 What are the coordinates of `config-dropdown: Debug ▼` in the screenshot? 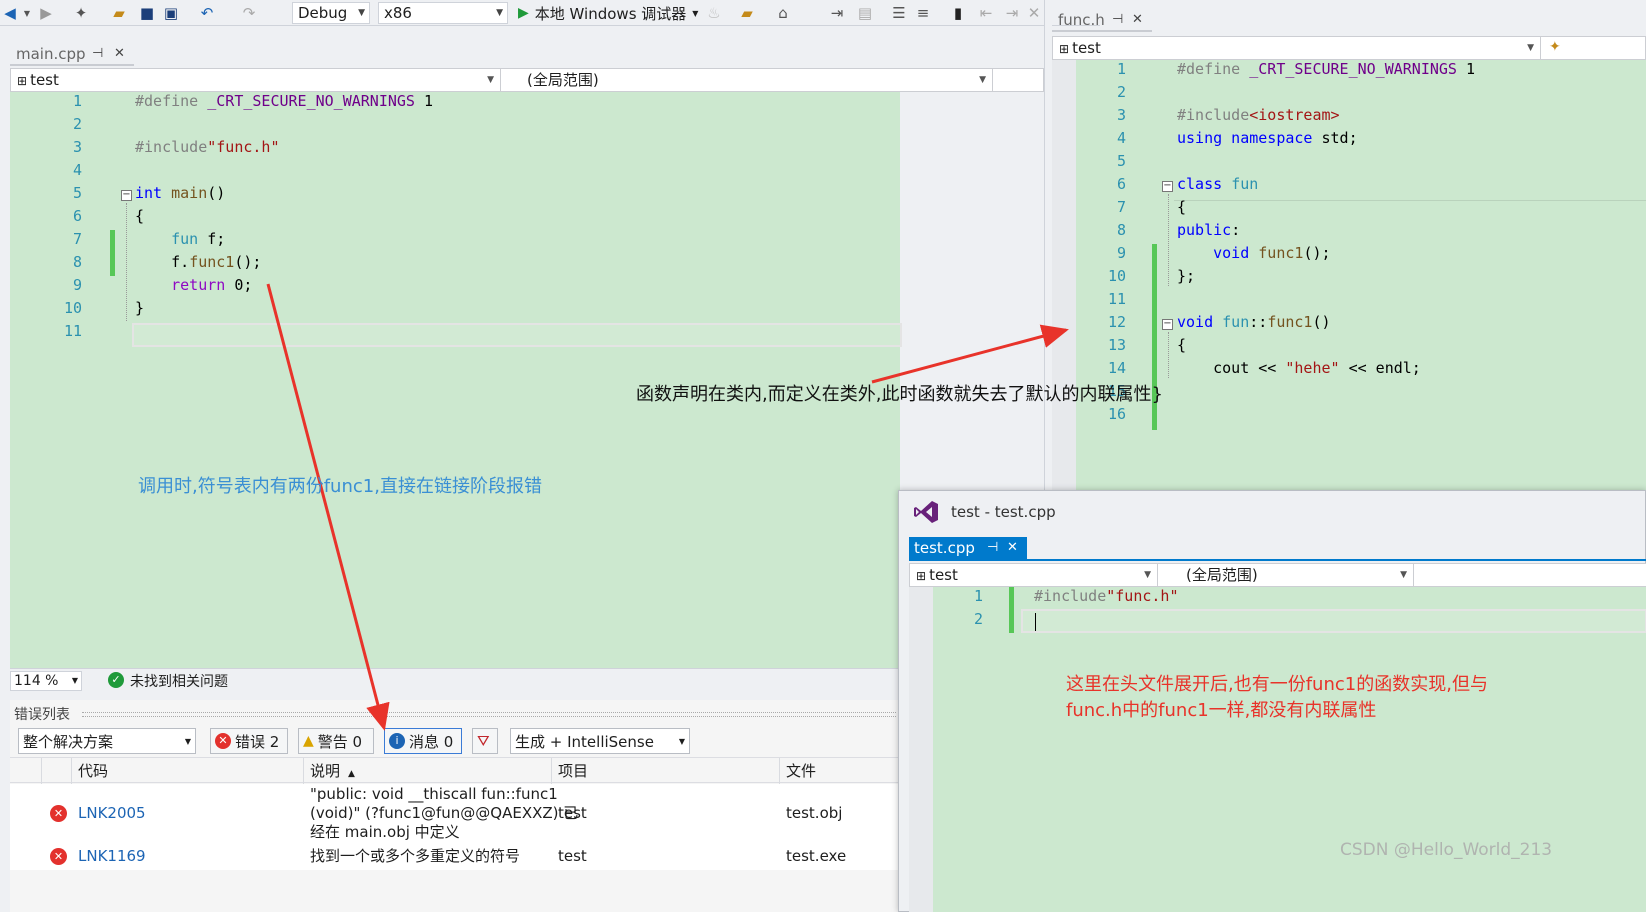 It's located at (331, 13).